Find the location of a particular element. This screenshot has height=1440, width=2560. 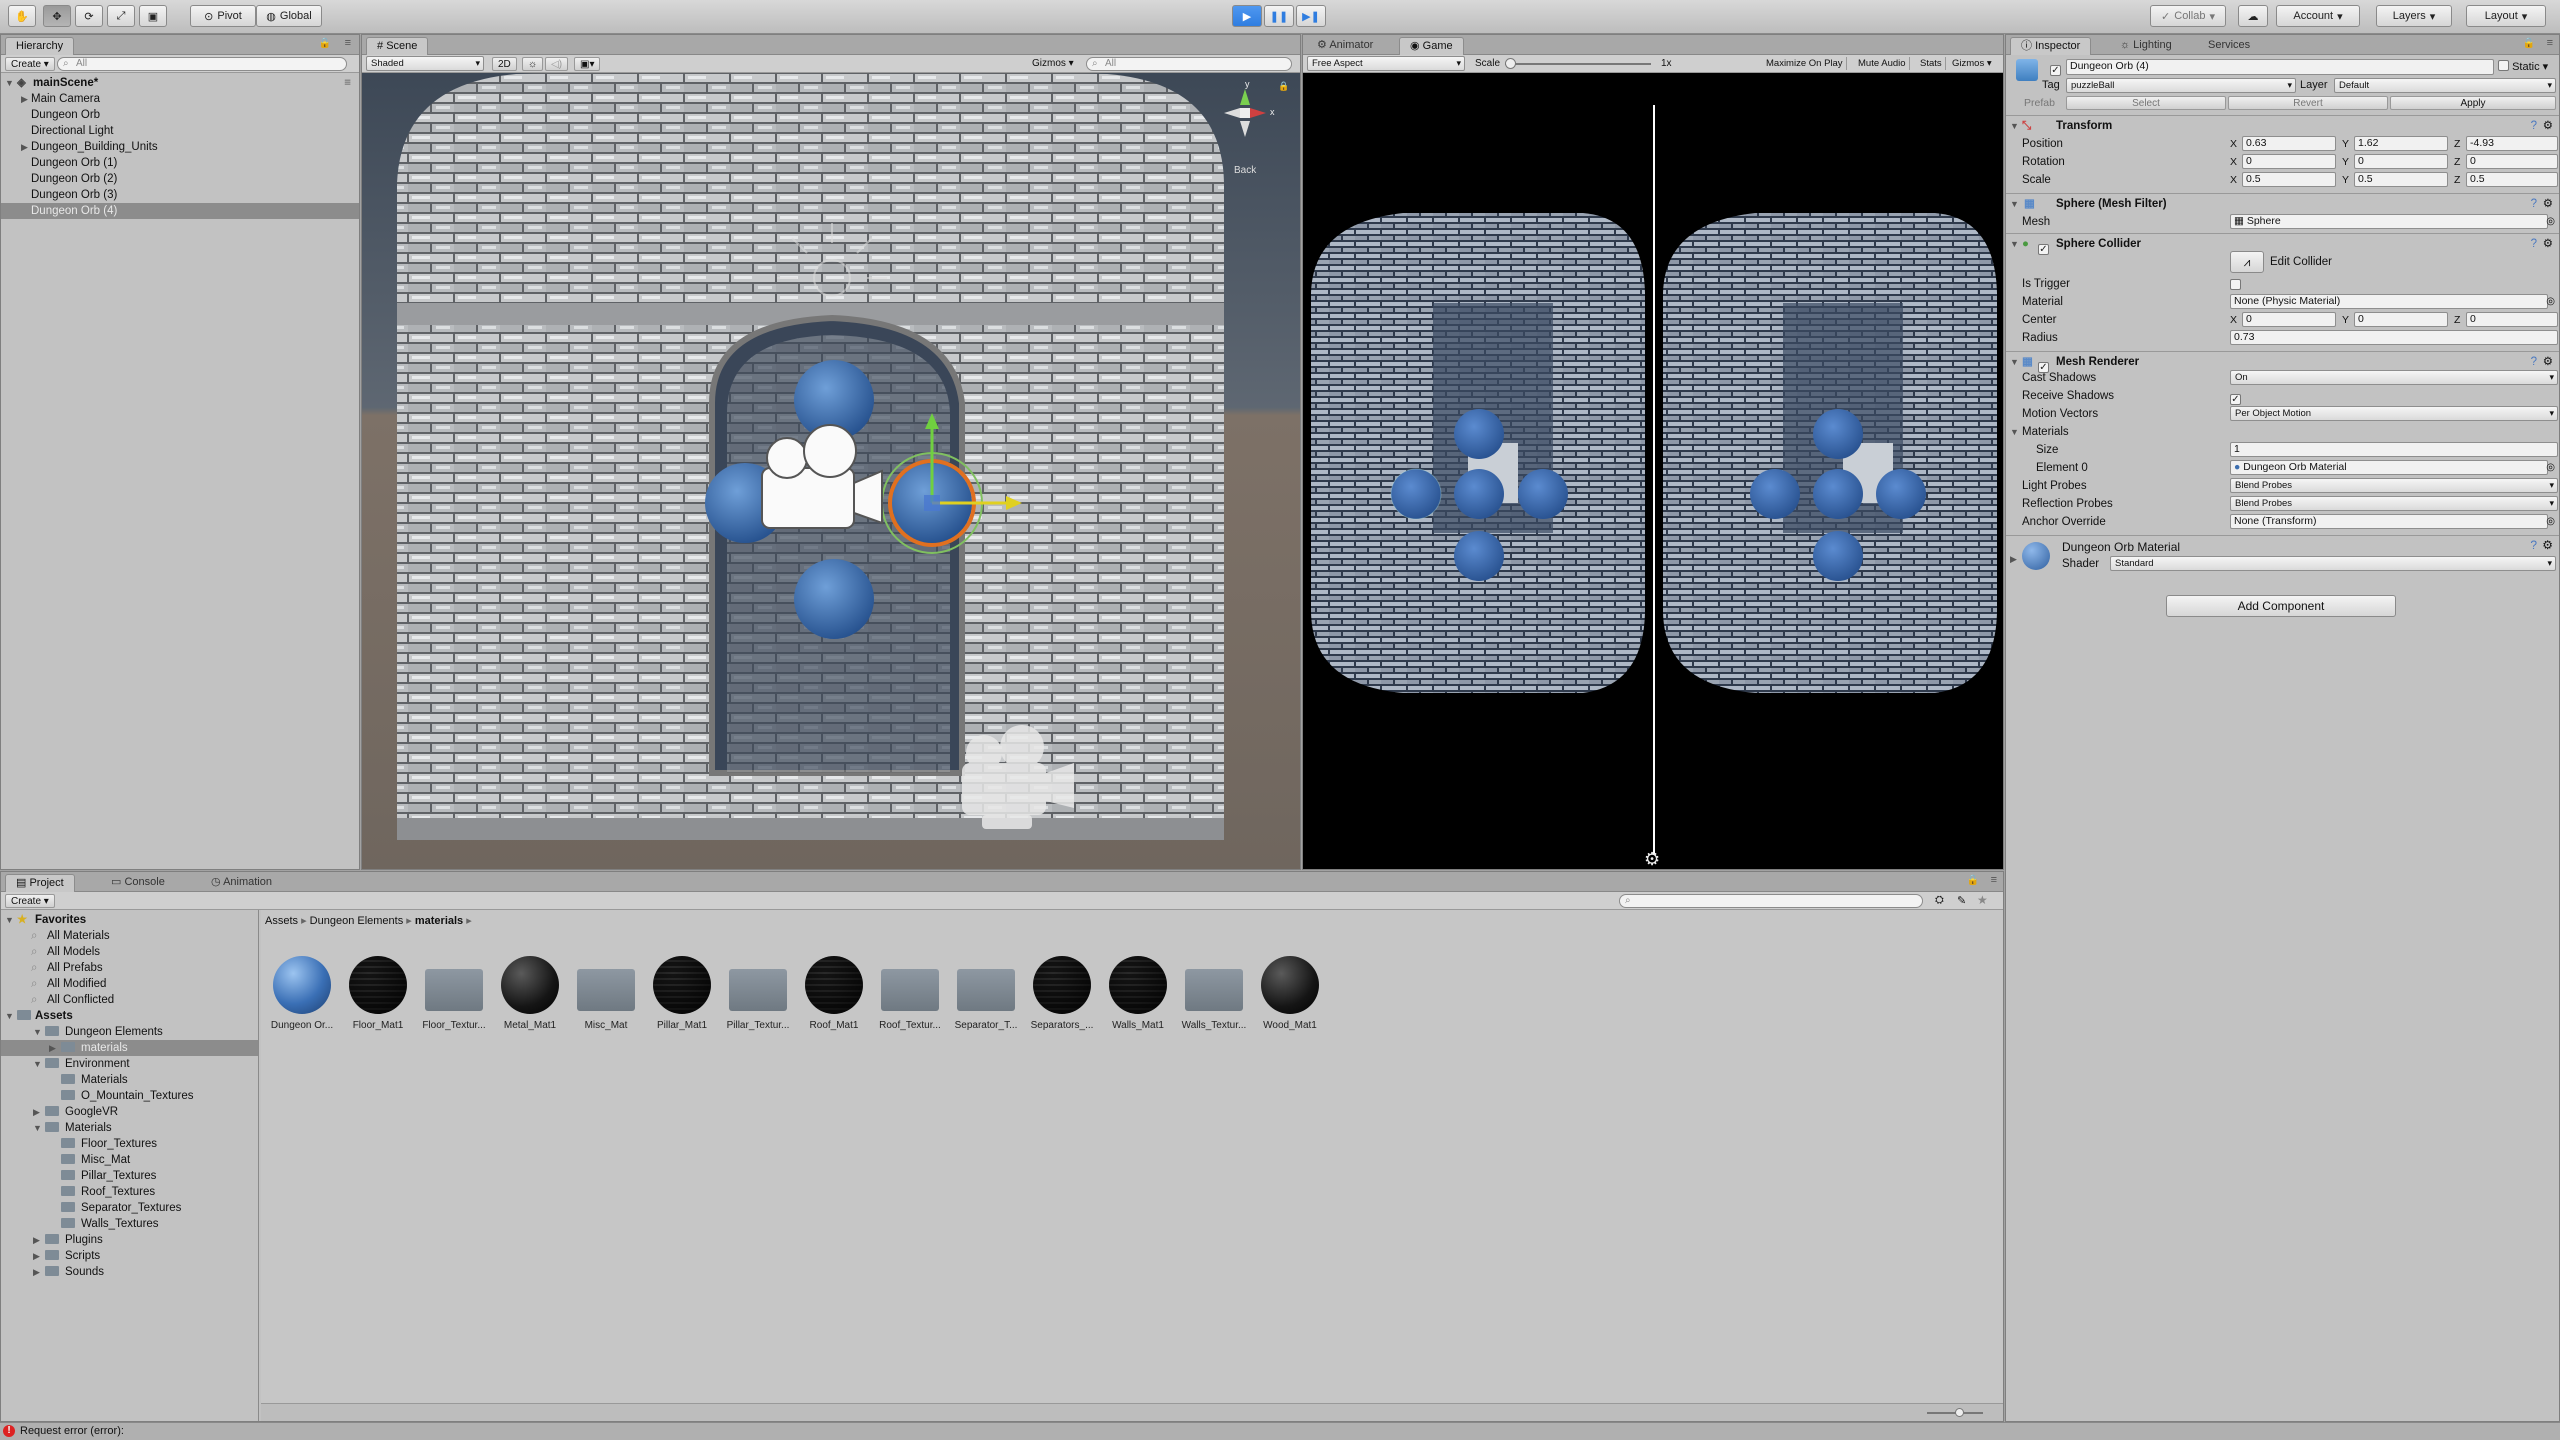

pause-button: ❚❚ is located at coordinates (1279, 16).